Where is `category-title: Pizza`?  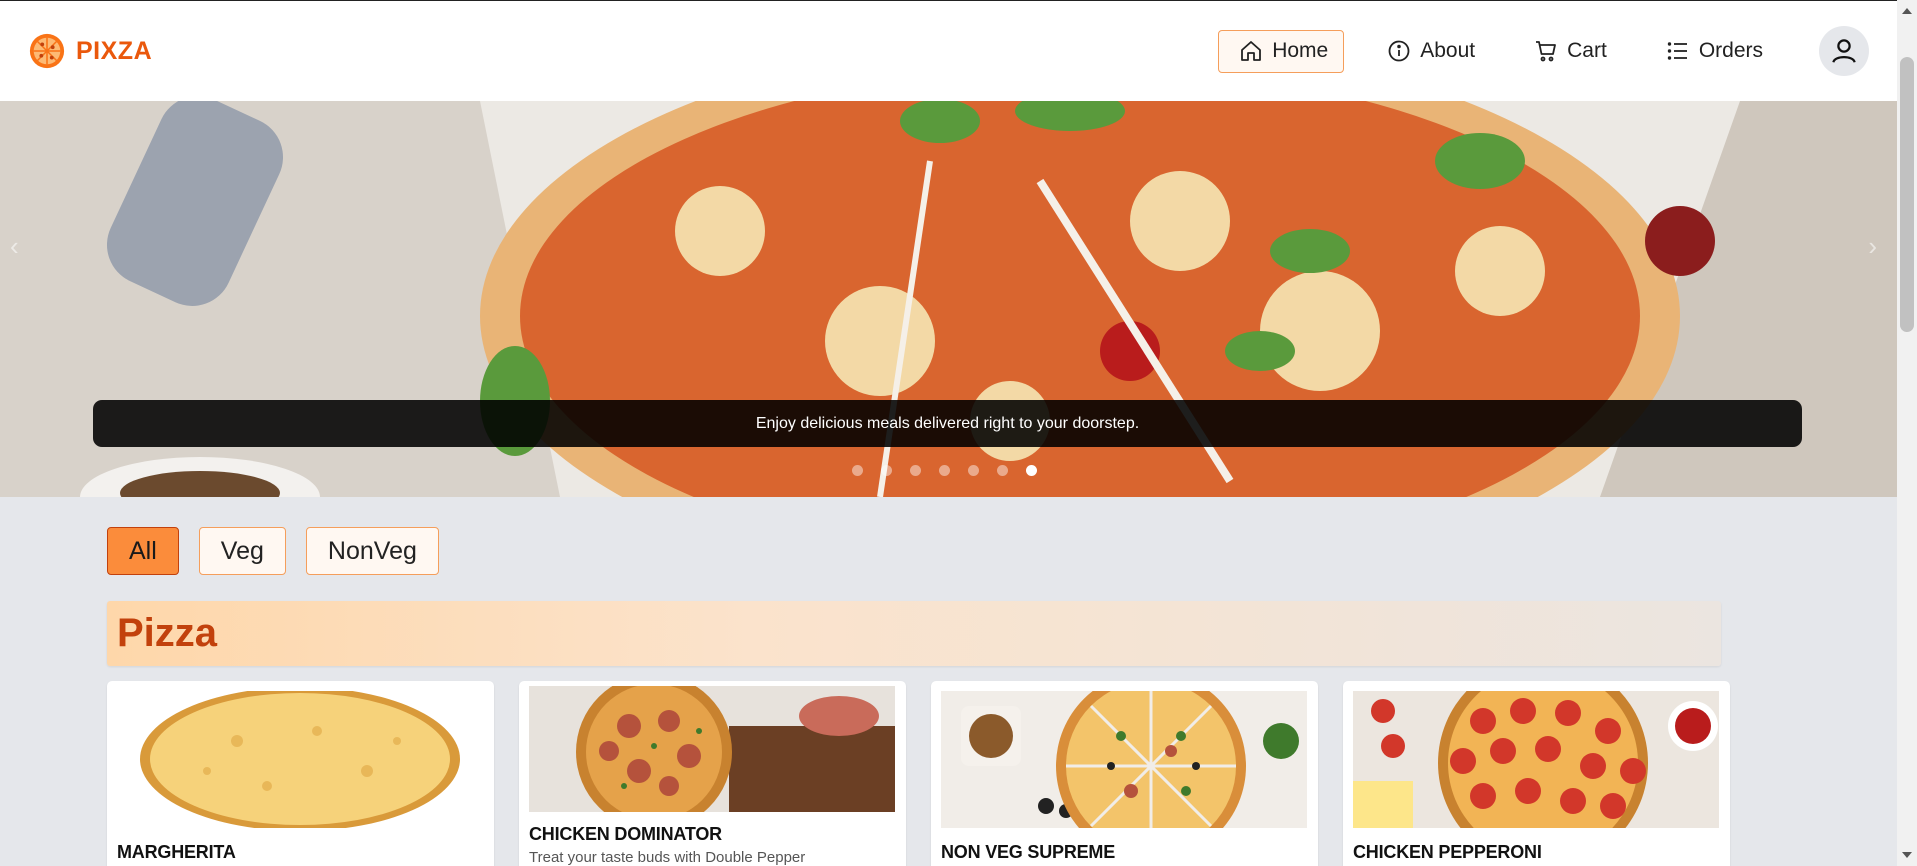
category-title: Pizza is located at coordinates (167, 633).